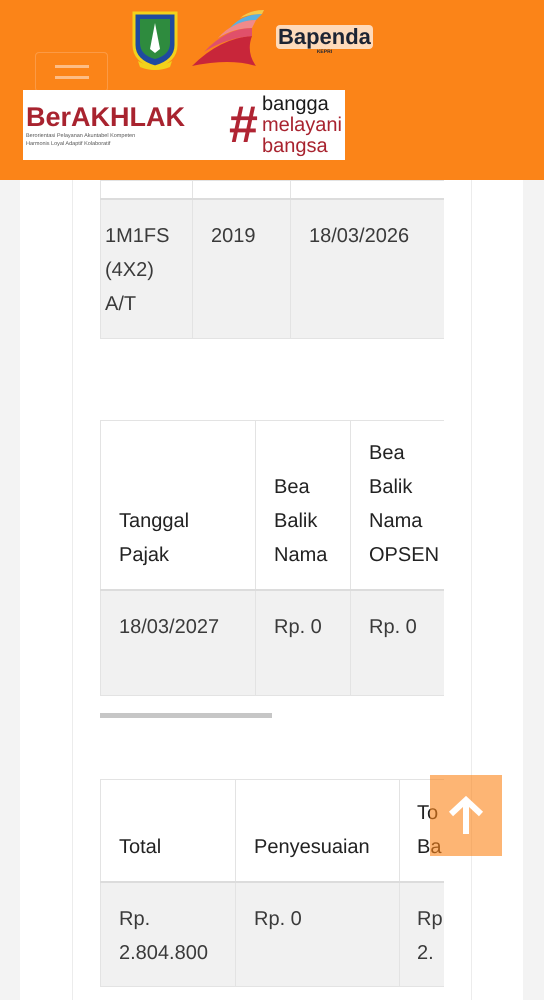 The height and width of the screenshot is (1000, 544). Describe the element at coordinates (324, 37) in the screenshot. I see `logo-text: Bapenda` at that location.